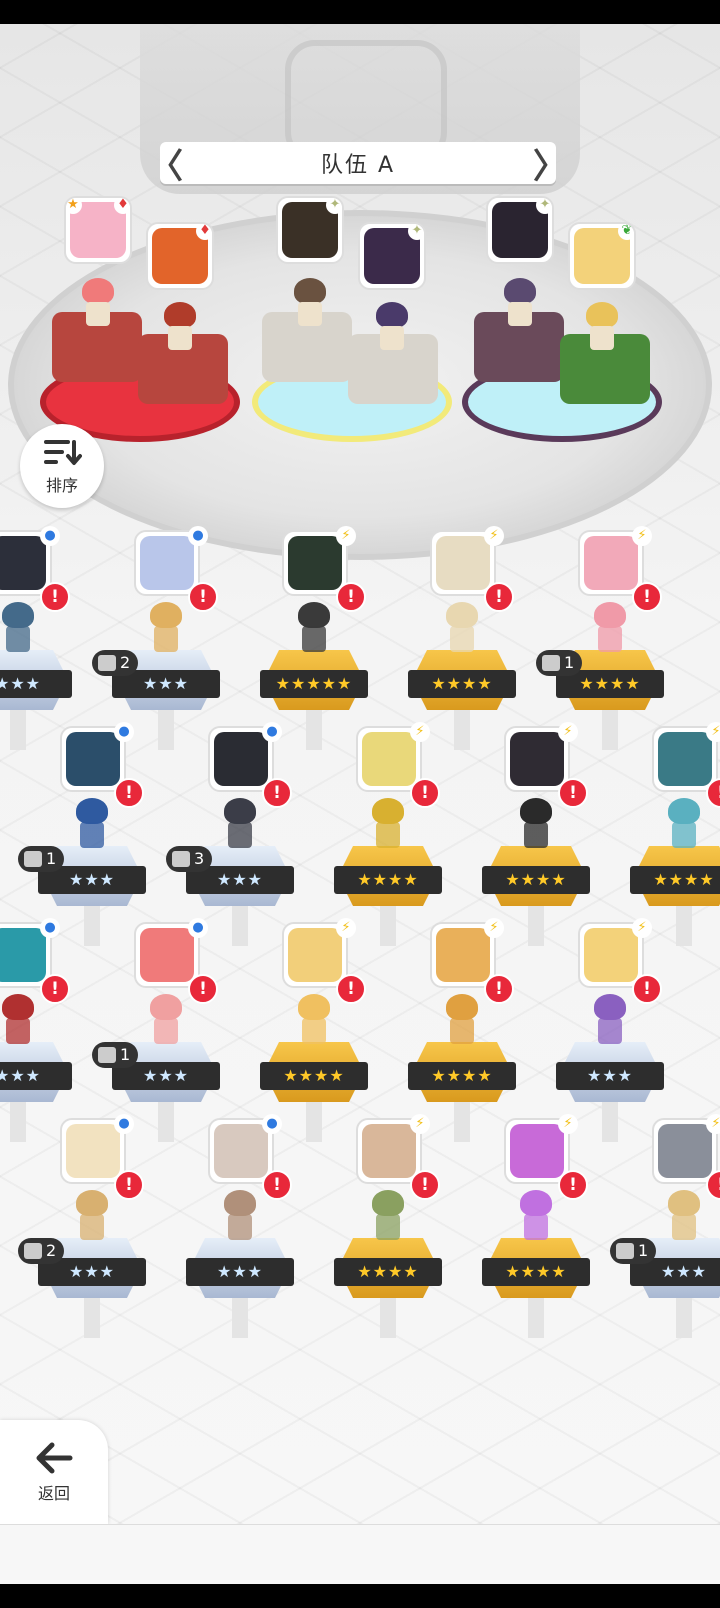  I want to click on team-member-portrait: ♦, so click(180, 256).